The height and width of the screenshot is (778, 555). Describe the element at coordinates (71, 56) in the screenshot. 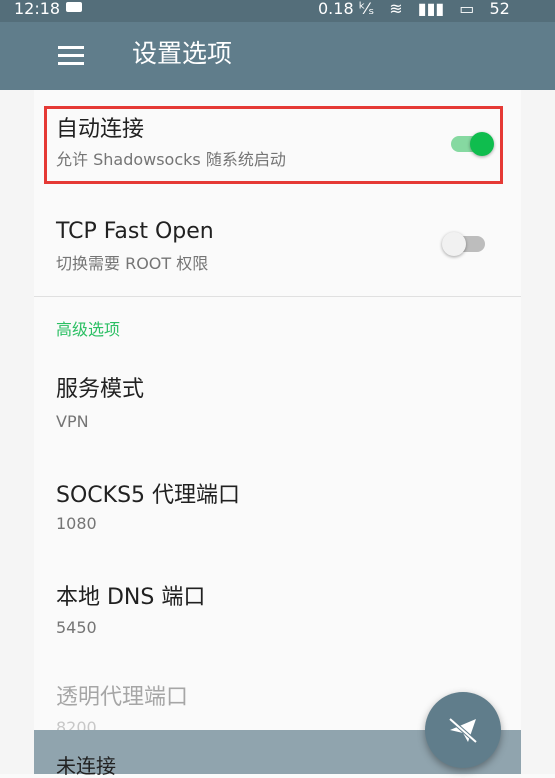

I see `menu-icon` at that location.